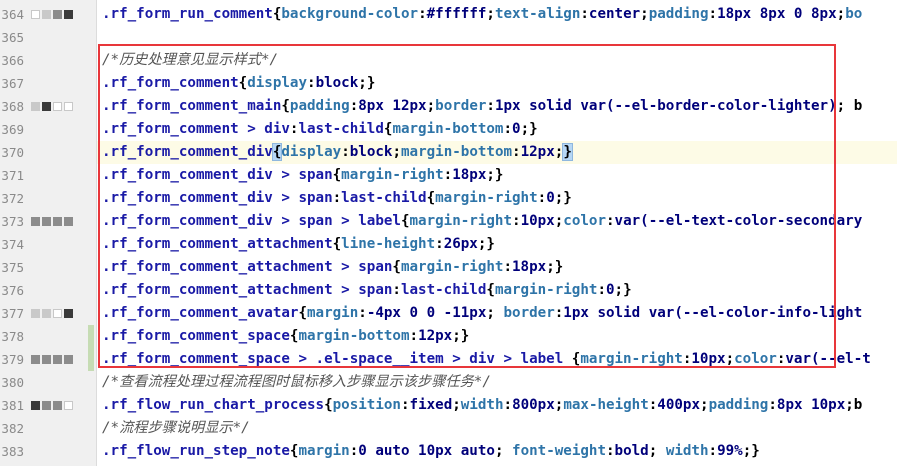 The height and width of the screenshot is (466, 897). What do you see at coordinates (12, 313) in the screenshot?
I see `line-number: 377` at bounding box center [12, 313].